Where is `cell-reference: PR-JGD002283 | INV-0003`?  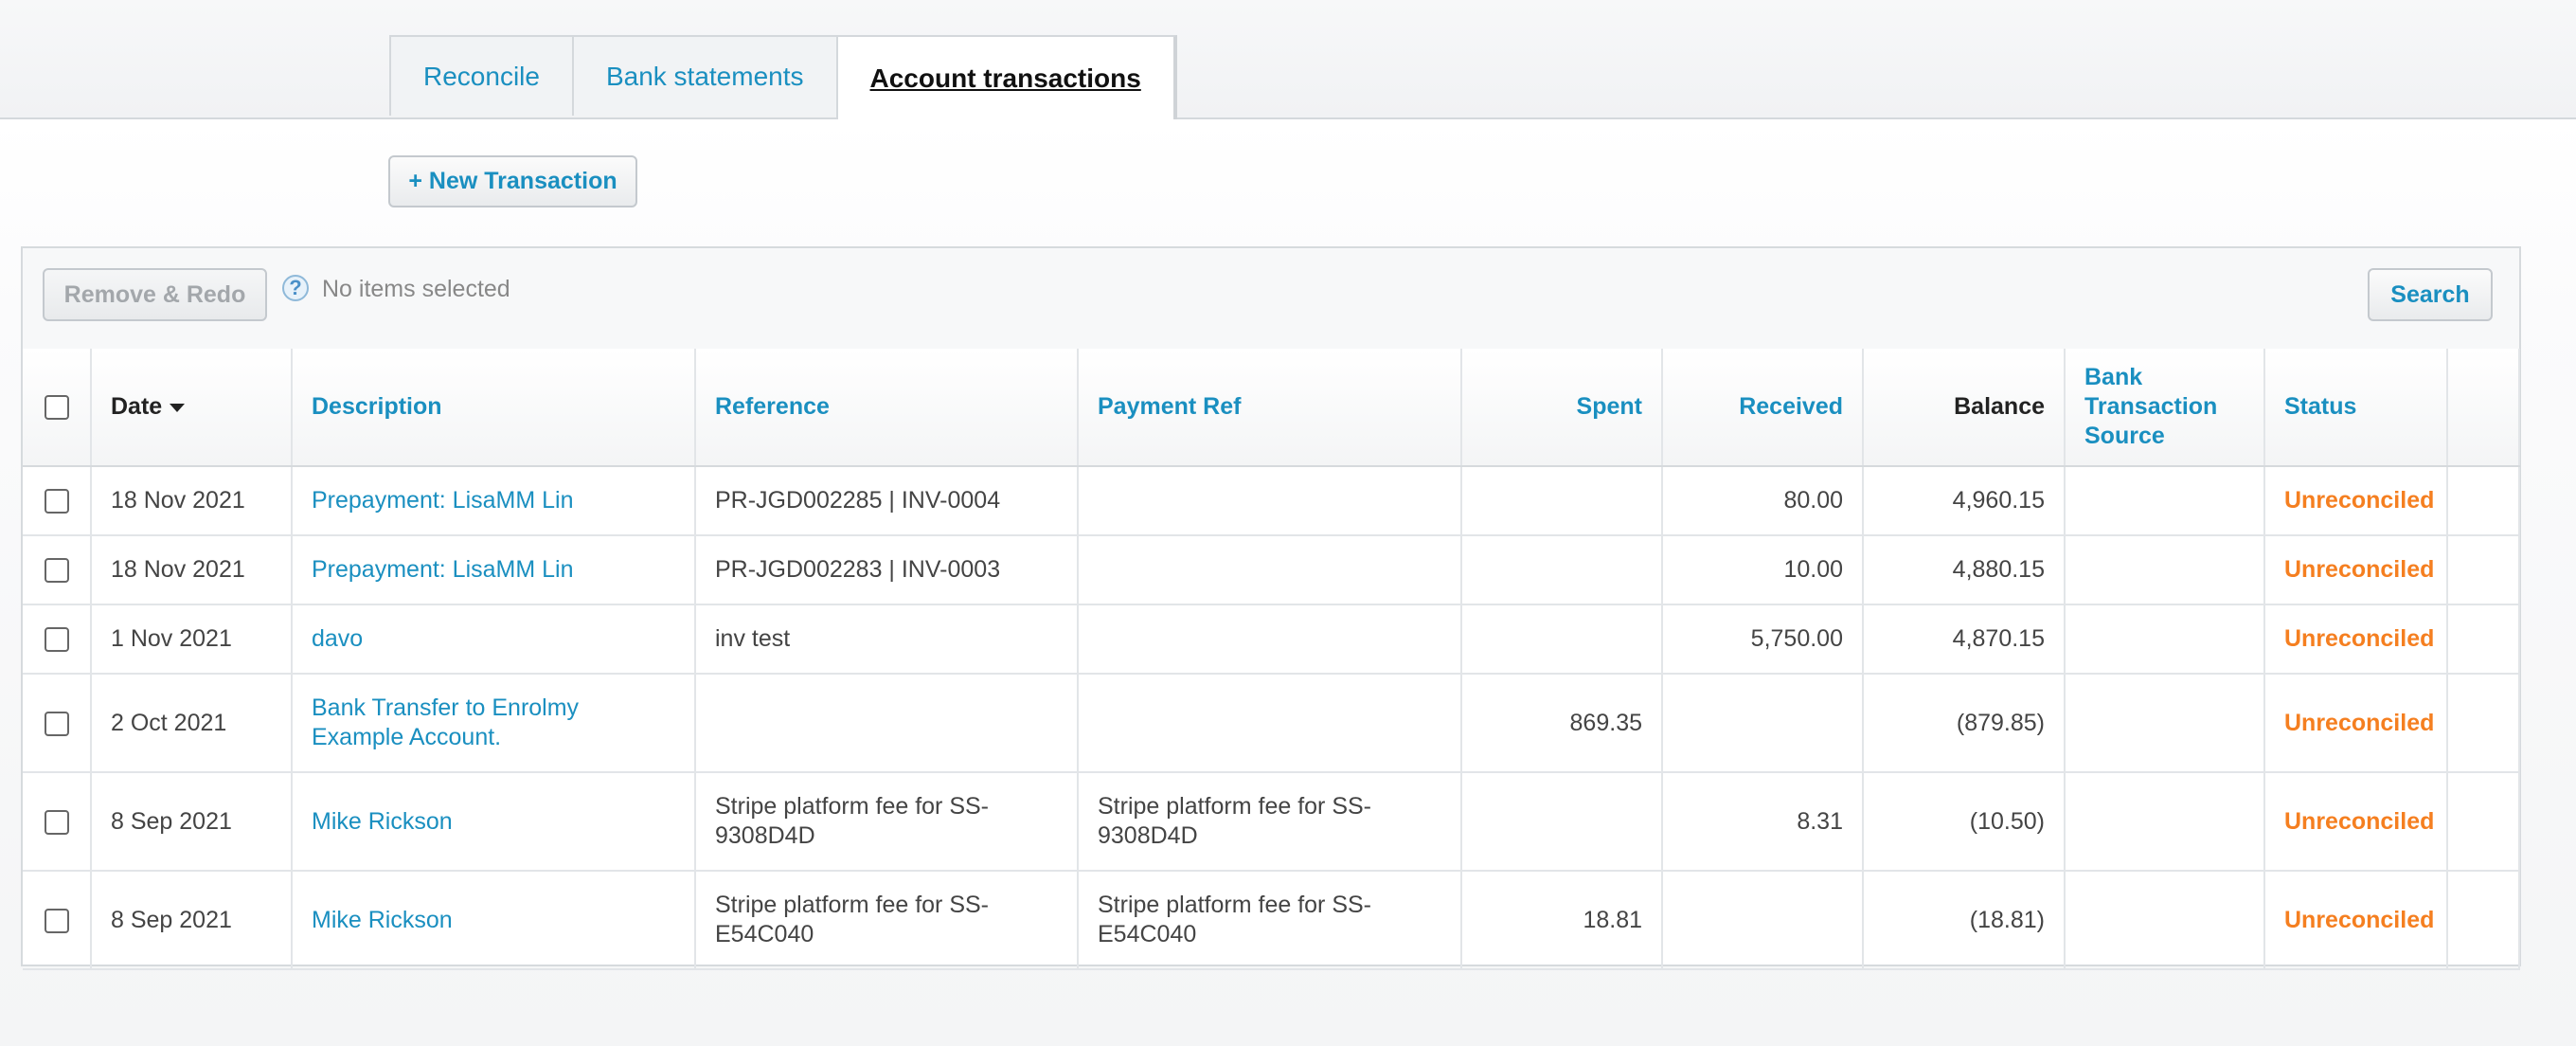
cell-reference: PR-JGD002283 | INV-0003 is located at coordinates (887, 570).